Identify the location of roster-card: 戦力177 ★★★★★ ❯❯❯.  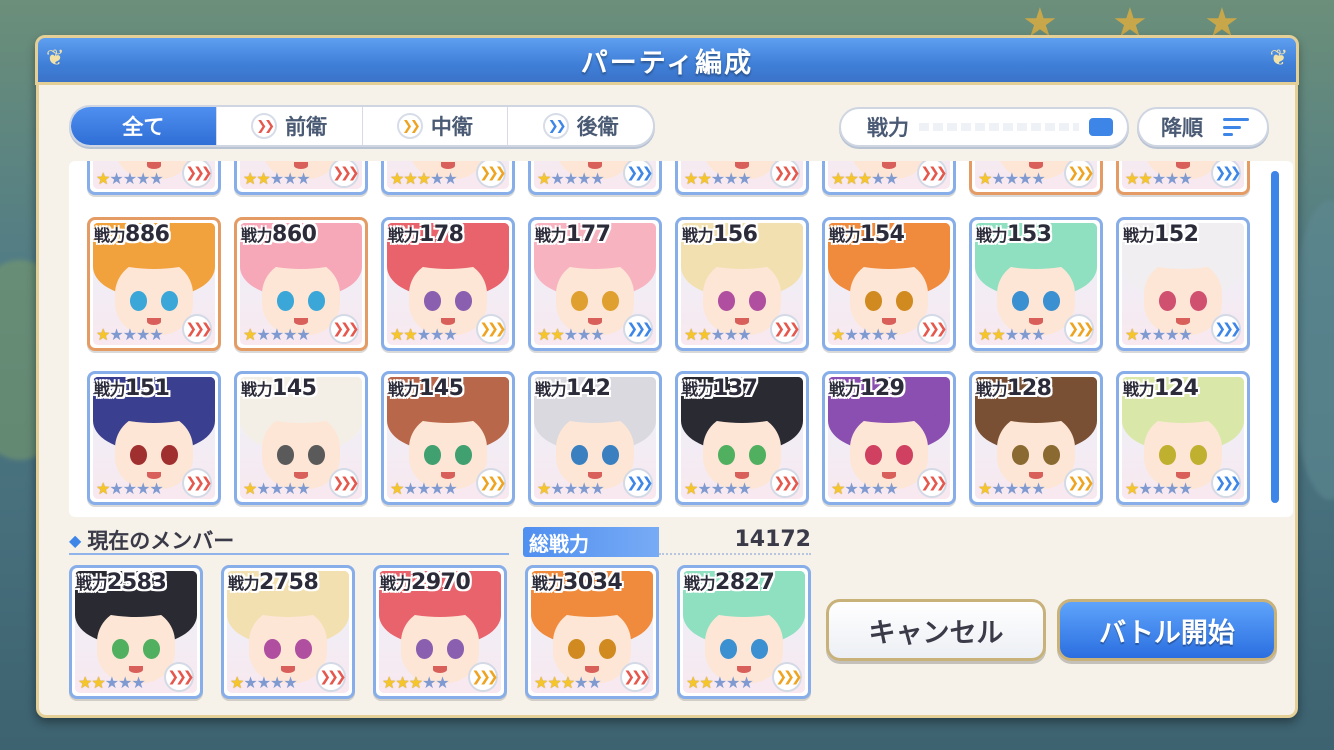
(595, 284).